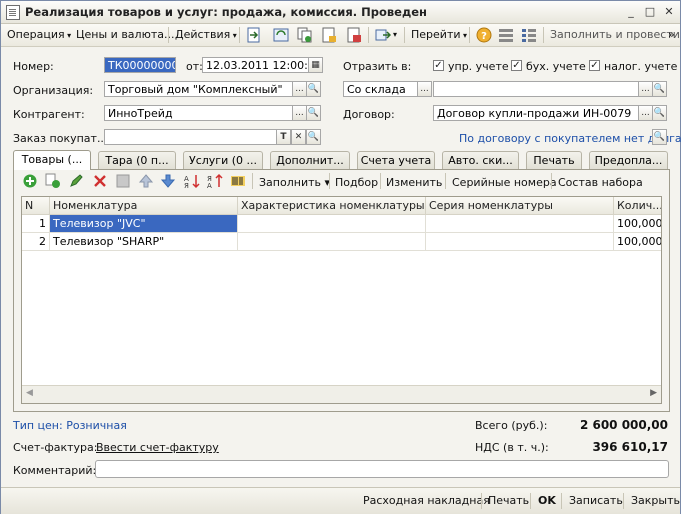 The height and width of the screenshot is (514, 681). Describe the element at coordinates (659, 89) in the screenshot. I see `warehouse-value-open-icon: 🔍` at that location.